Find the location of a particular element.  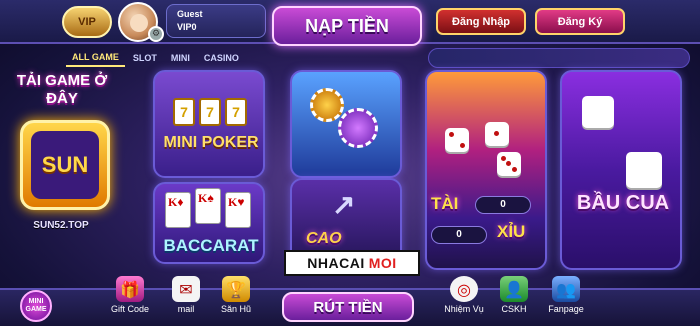

deposit-button: NẠP TIỀN is located at coordinates (347, 26).